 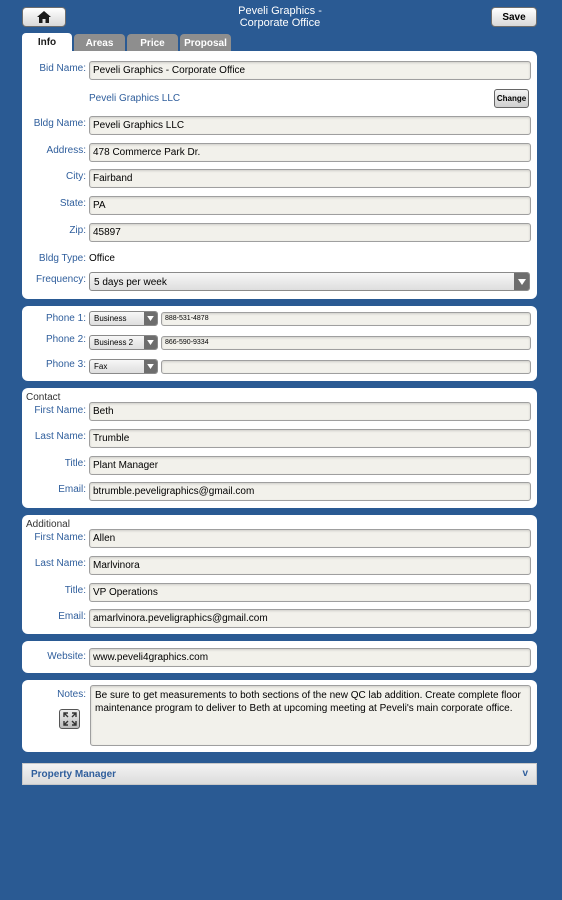 What do you see at coordinates (65, 339) in the screenshot?
I see `phone2-label: Phone 2:` at bounding box center [65, 339].